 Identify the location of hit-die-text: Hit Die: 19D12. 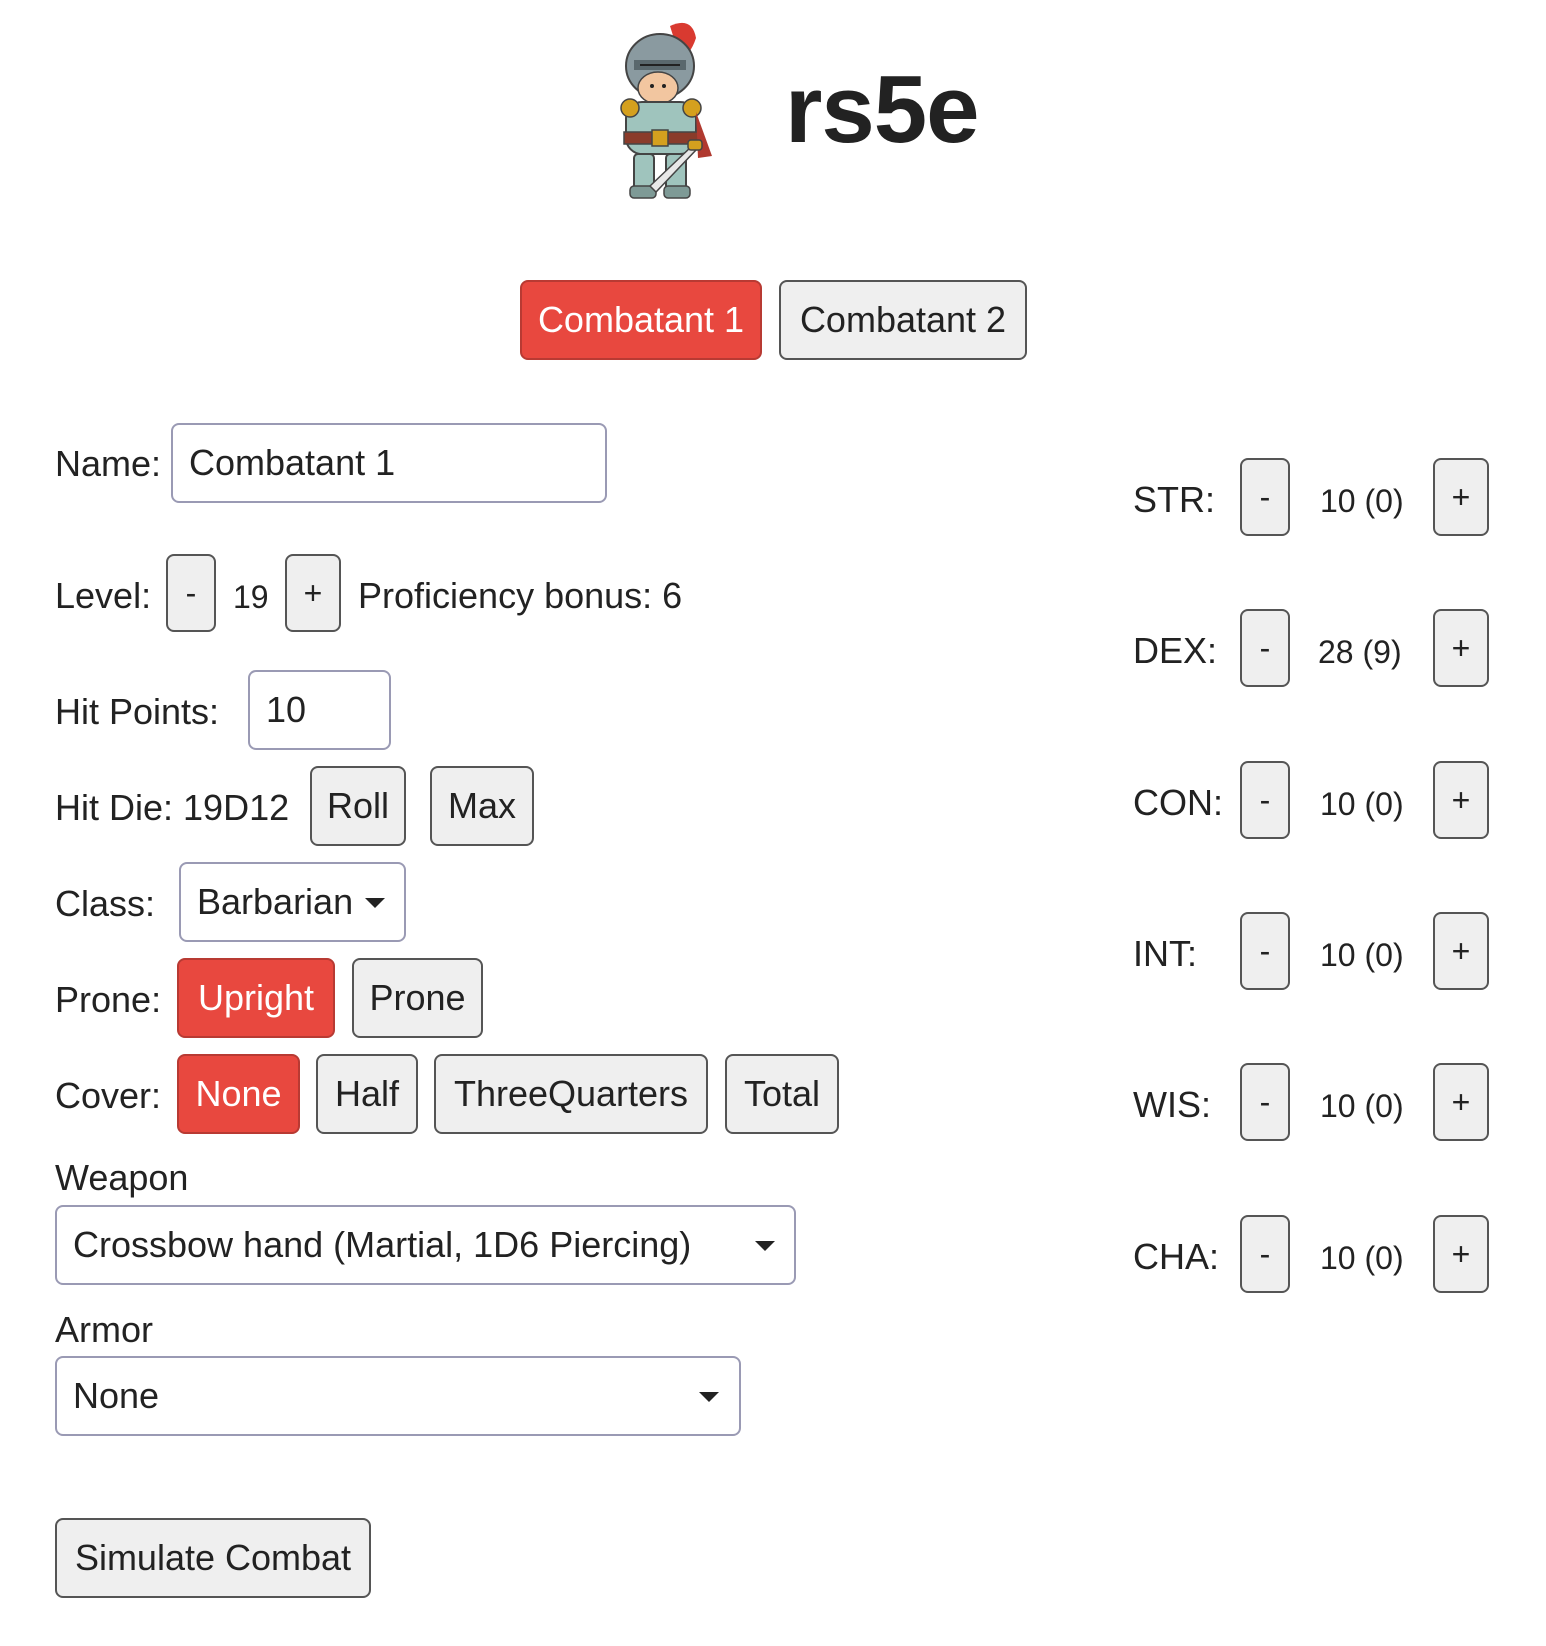
(172, 807).